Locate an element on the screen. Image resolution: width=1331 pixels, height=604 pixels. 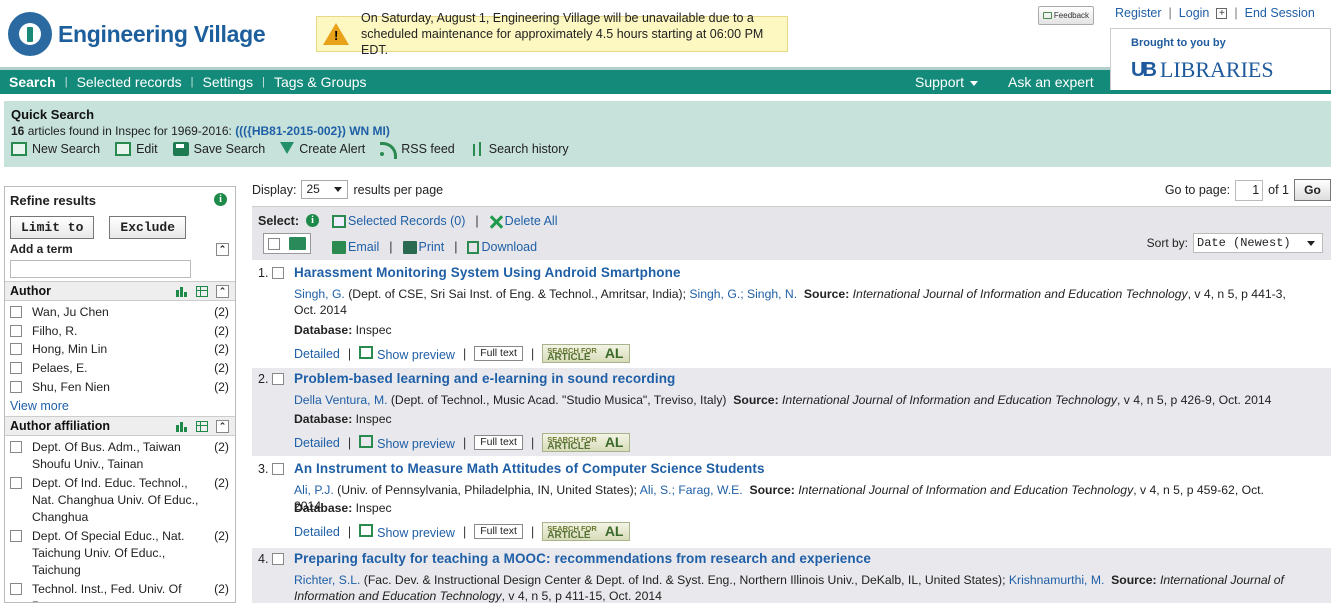
download-link: Download is located at coordinates (502, 247).